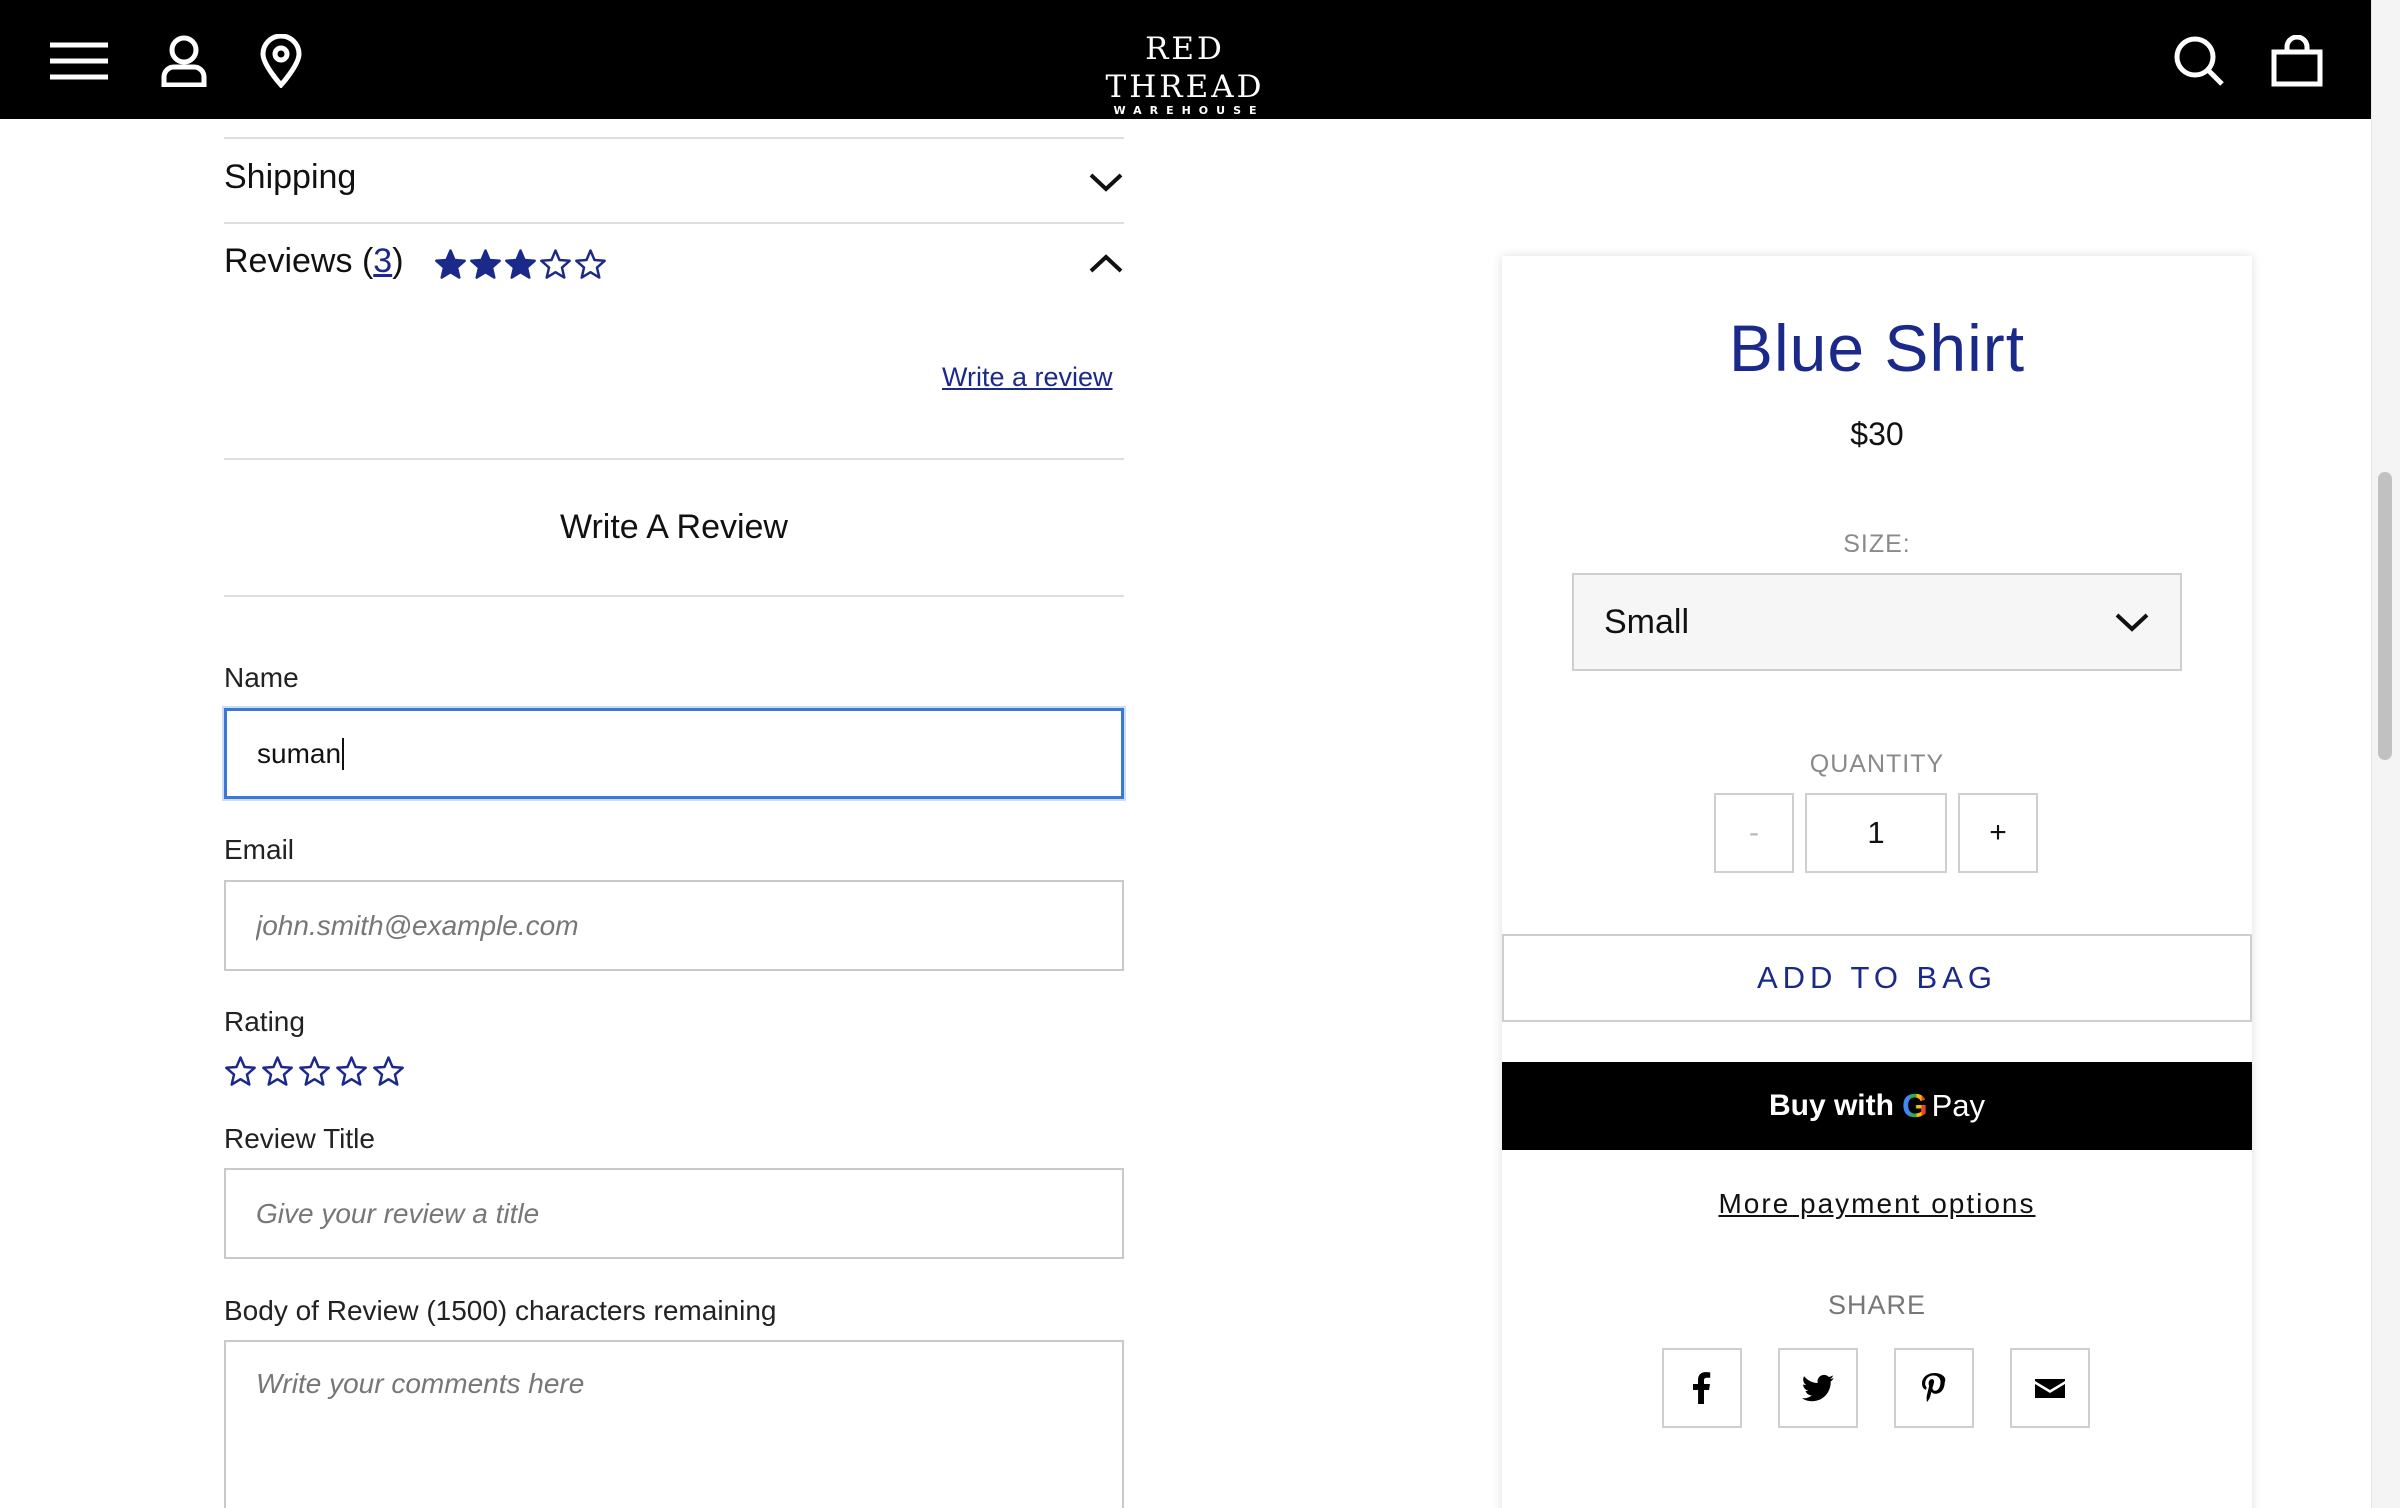  Describe the element at coordinates (1877, 1204) in the screenshot. I see `more-payment-options-link: More payment options` at that location.